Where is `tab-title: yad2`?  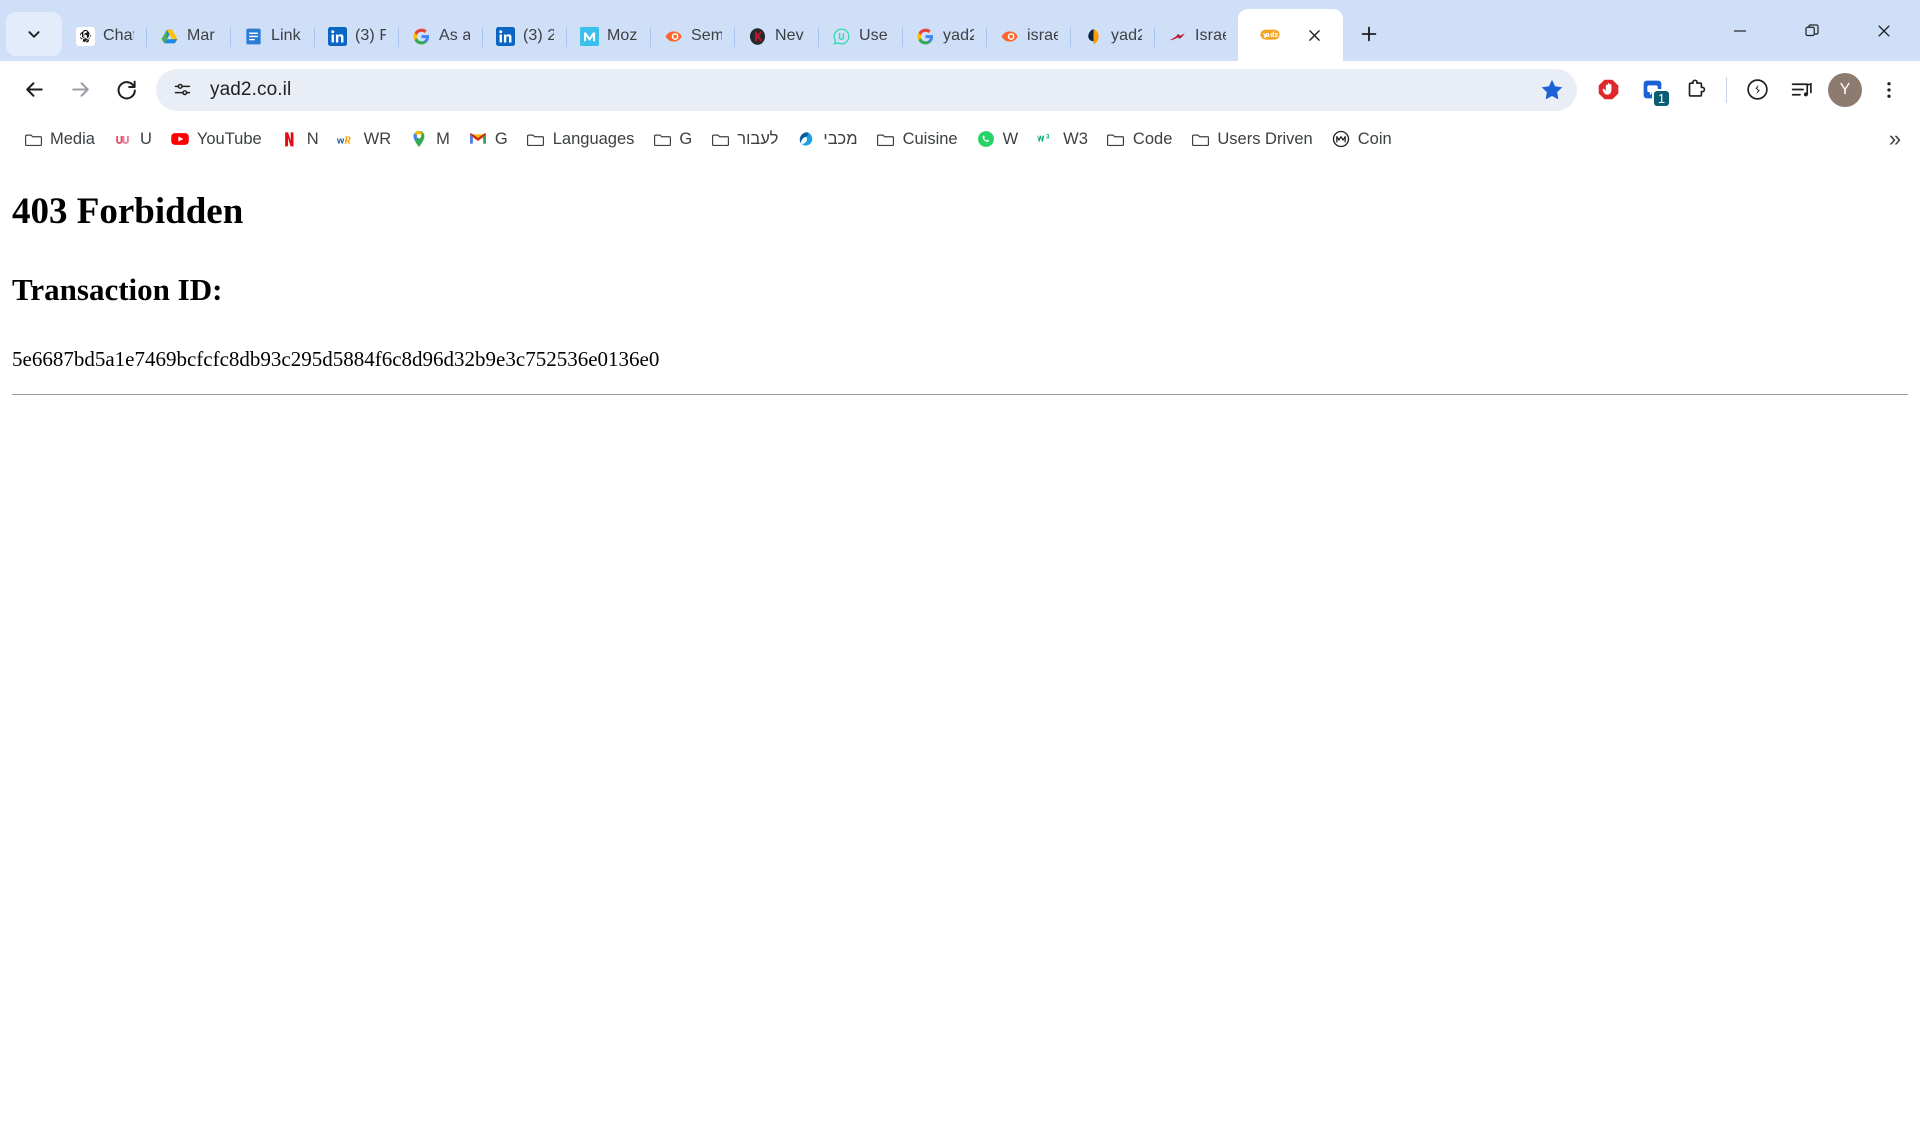 tab-title: yad2 is located at coordinates (1126, 35).